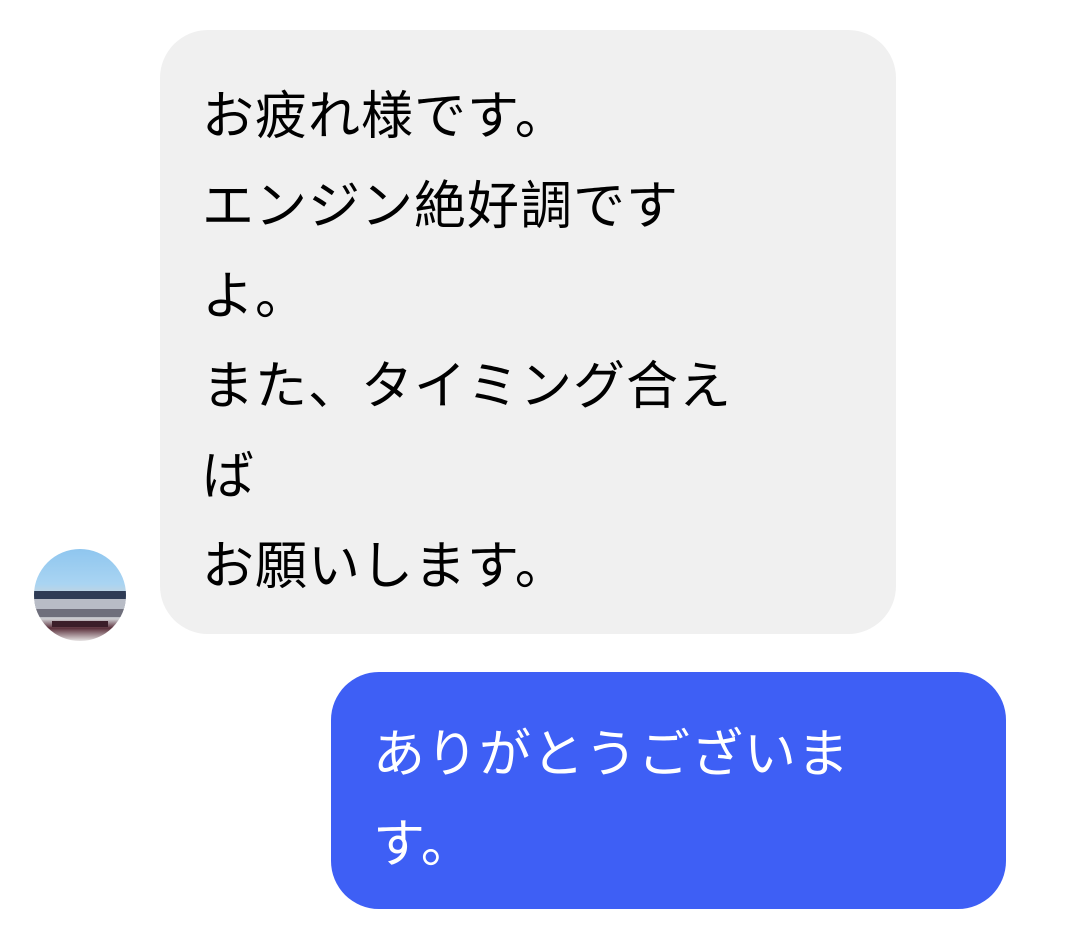  I want to click on message-line: ありがとうございま, so click(612, 755).